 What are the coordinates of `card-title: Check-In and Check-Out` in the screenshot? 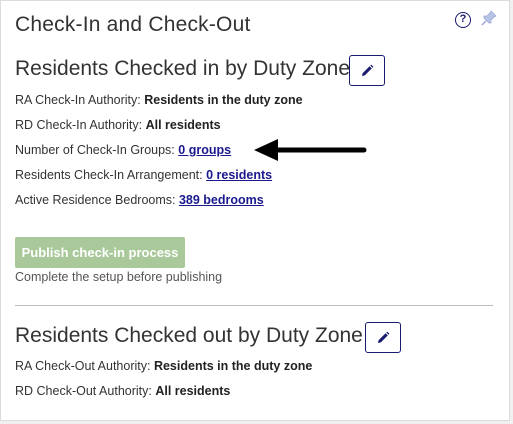 It's located at (133, 24).